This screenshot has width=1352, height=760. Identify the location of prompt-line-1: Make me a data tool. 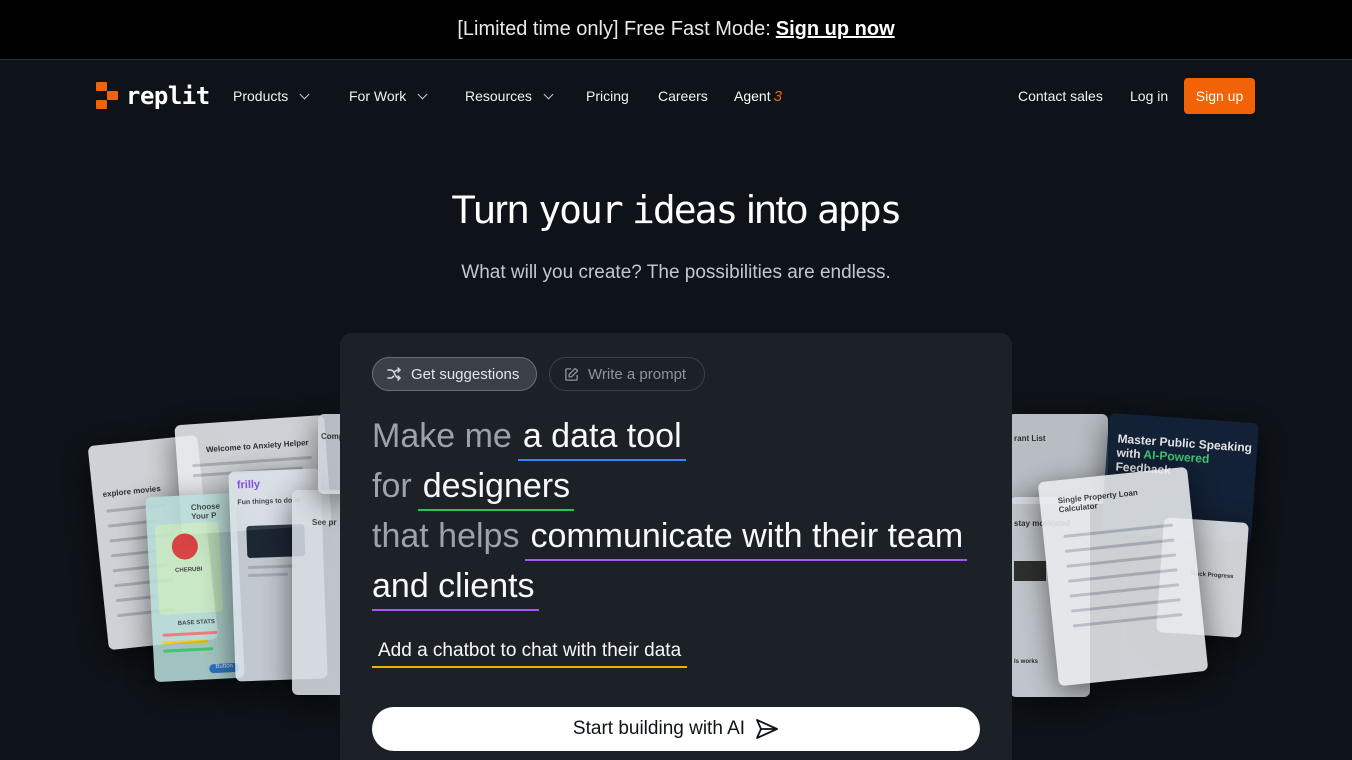
(529, 439).